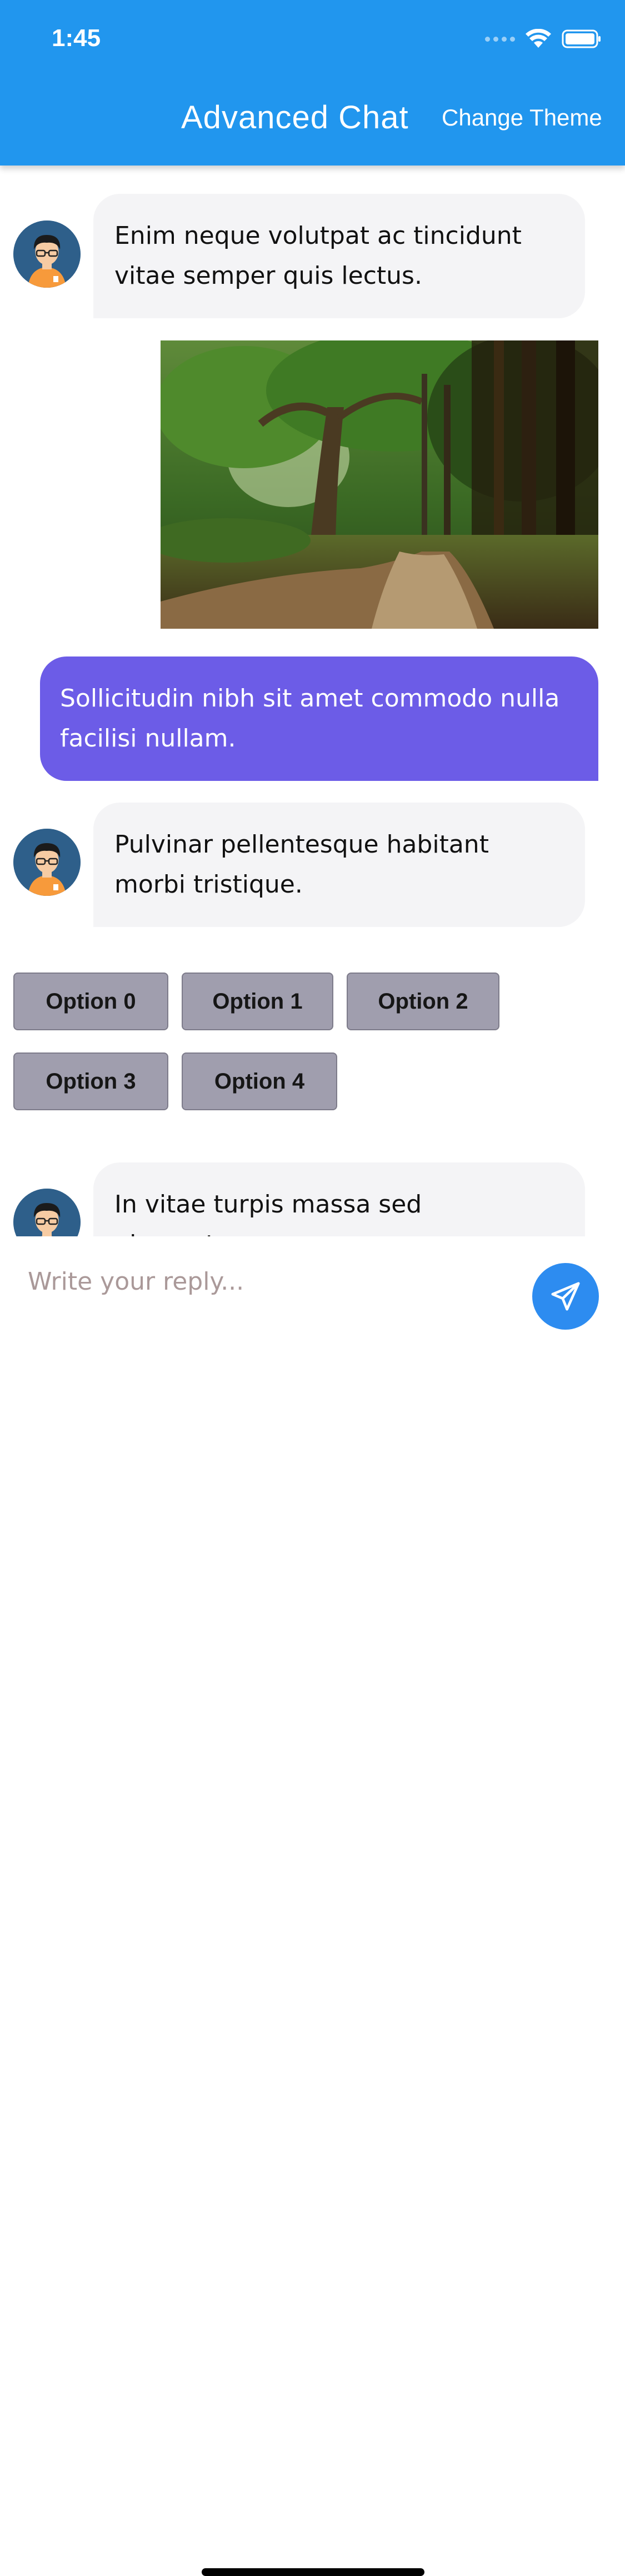  Describe the element at coordinates (267, 1281) in the screenshot. I see `reply-input` at that location.